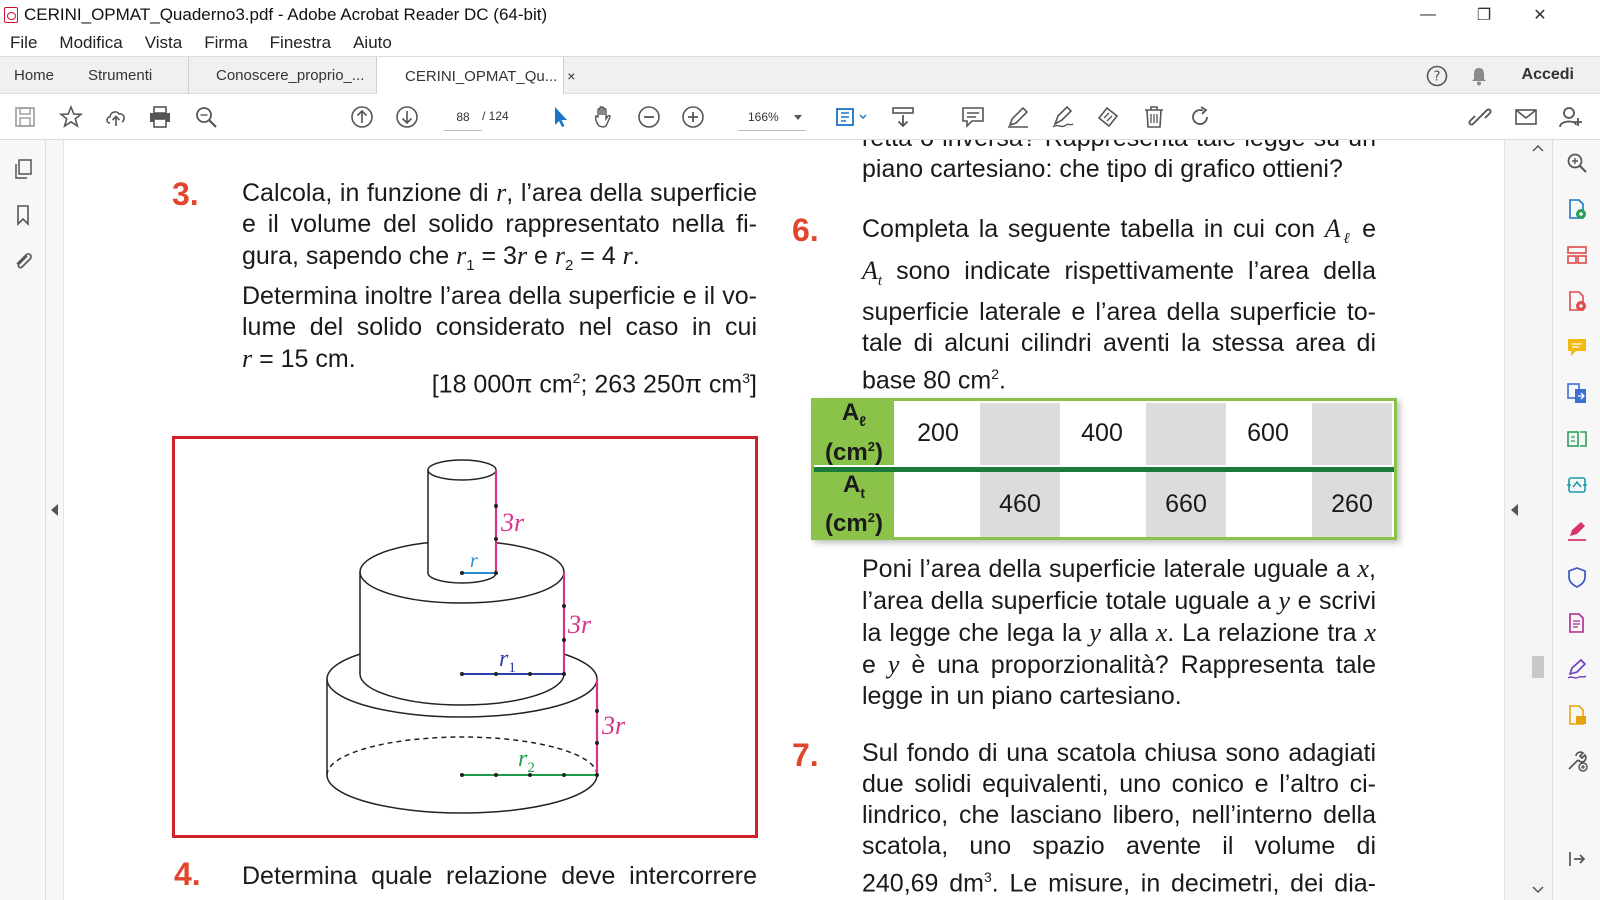  I want to click on send-for-comments-icon, so click(1577, 715).